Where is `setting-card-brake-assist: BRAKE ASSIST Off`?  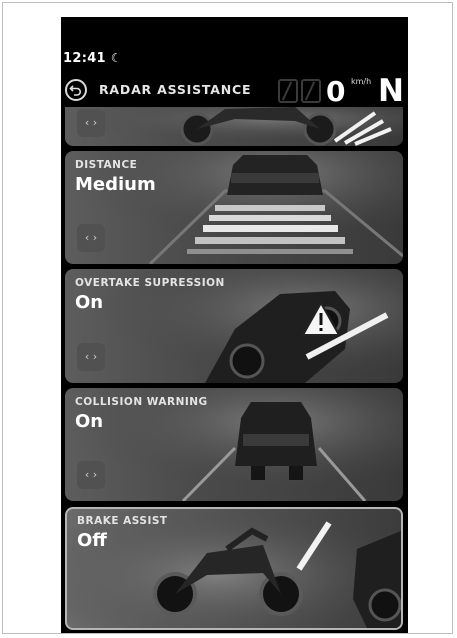
setting-card-brake-assist: BRAKE ASSIST Off is located at coordinates (234, 568).